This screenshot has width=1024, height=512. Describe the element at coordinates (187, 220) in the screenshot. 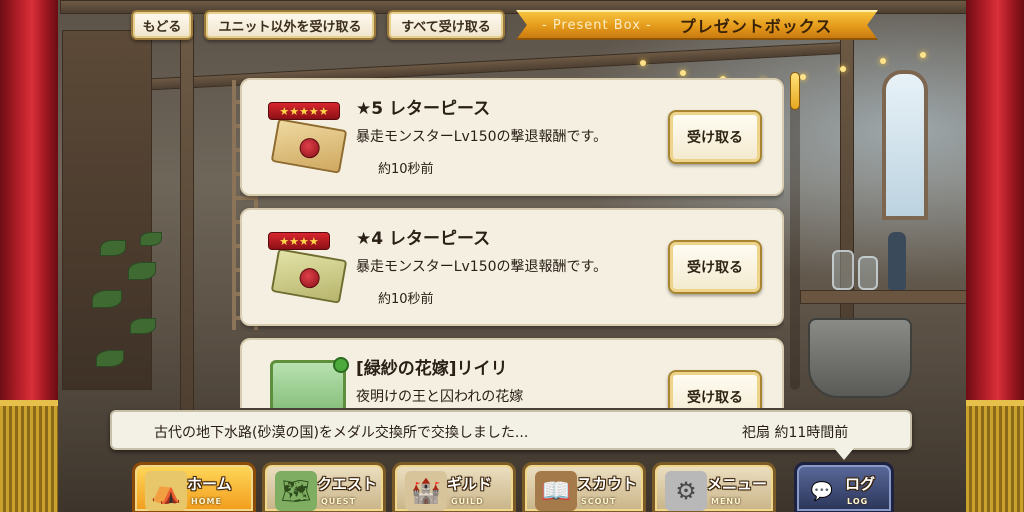

I see `wood-post` at that location.